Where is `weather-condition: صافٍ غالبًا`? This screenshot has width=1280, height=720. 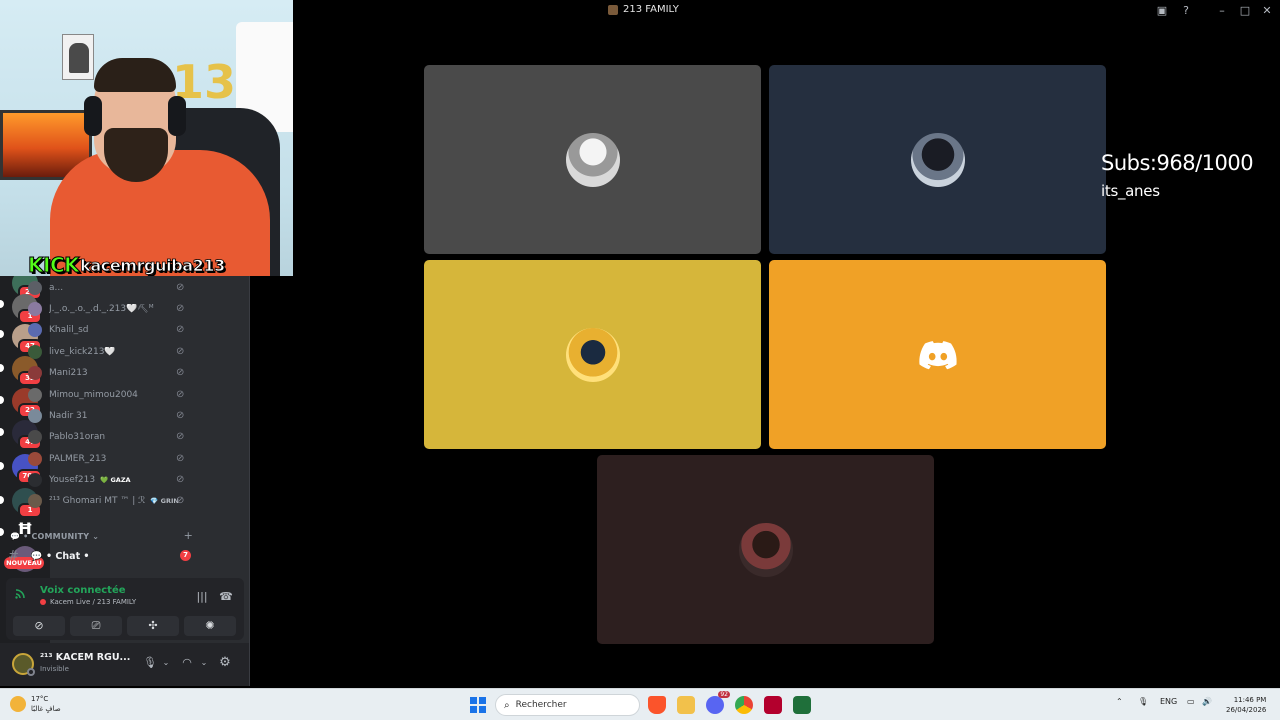
weather-condition: صافٍ غالبًا is located at coordinates (46, 709).